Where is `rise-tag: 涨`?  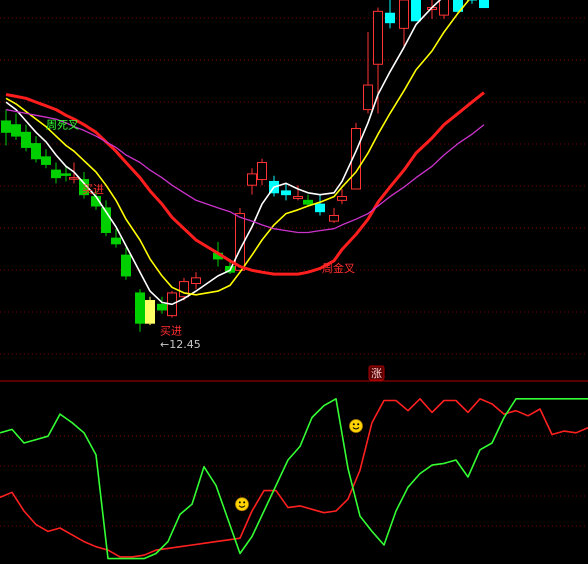 rise-tag: 涨 is located at coordinates (376, 373).